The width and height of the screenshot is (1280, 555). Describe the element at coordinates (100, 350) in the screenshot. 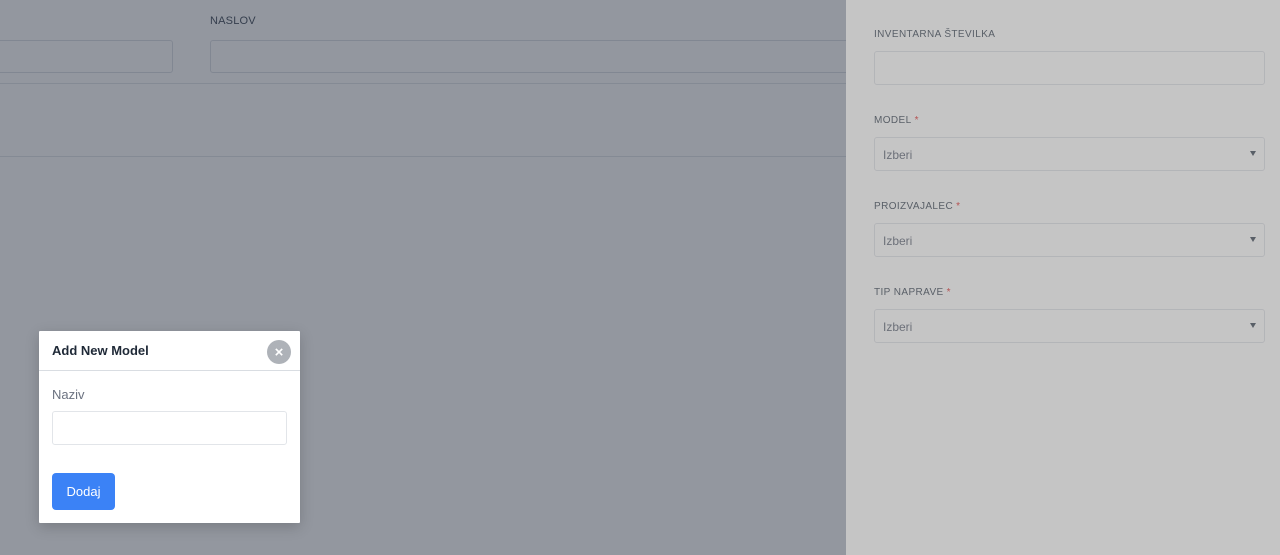

I see `dialog-title: Add New Model` at that location.